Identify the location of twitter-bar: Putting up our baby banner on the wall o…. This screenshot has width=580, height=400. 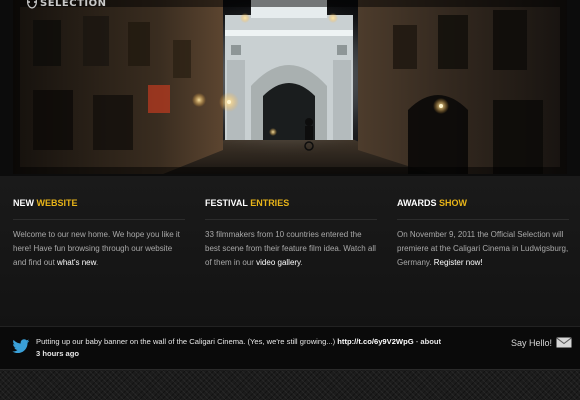
(290, 347).